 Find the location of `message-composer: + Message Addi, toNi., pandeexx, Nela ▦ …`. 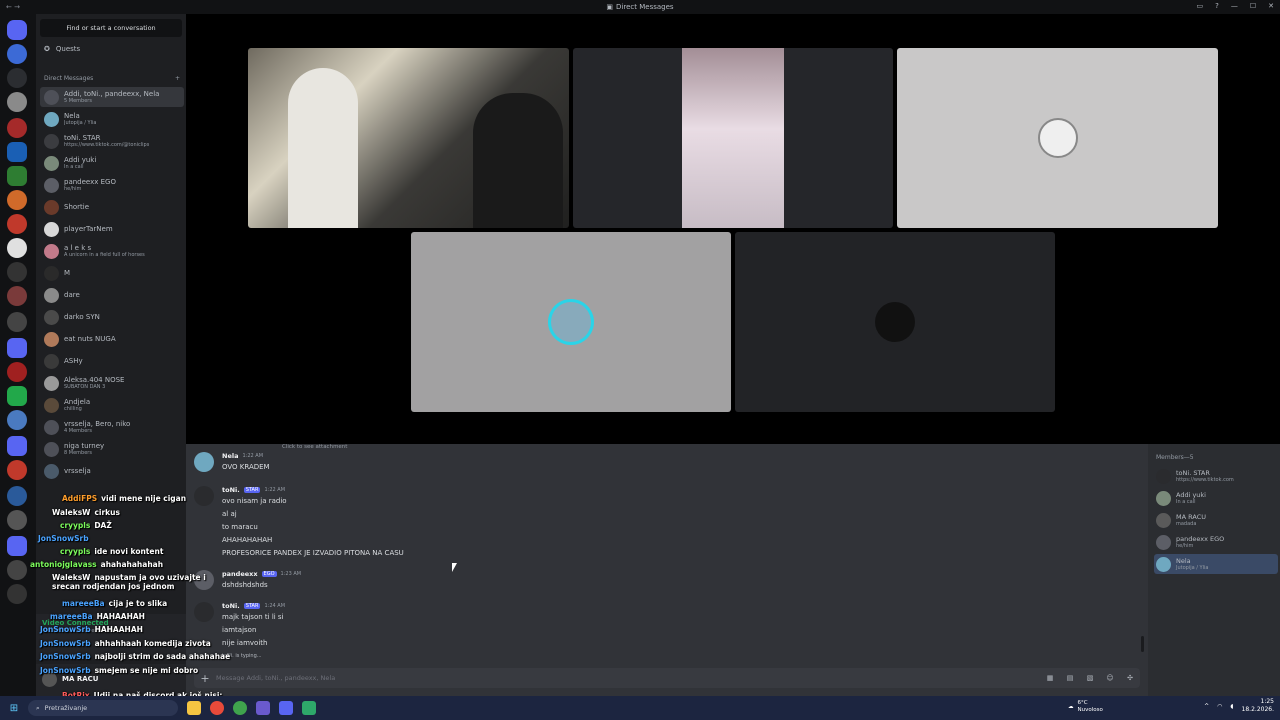

message-composer: + Message Addi, toNi., pandeexx, Nela ▦ … is located at coordinates (667, 678).